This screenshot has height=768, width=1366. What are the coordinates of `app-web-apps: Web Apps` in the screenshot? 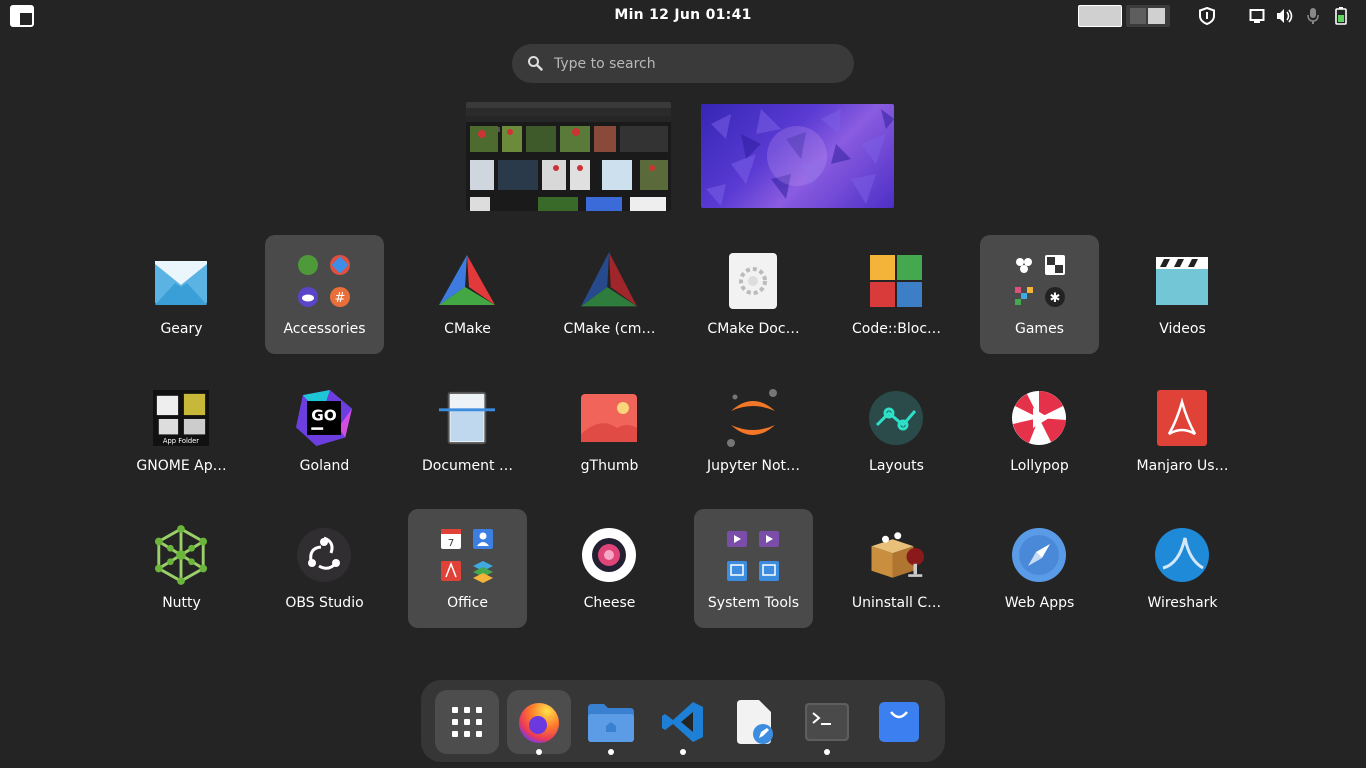 It's located at (1039, 568).